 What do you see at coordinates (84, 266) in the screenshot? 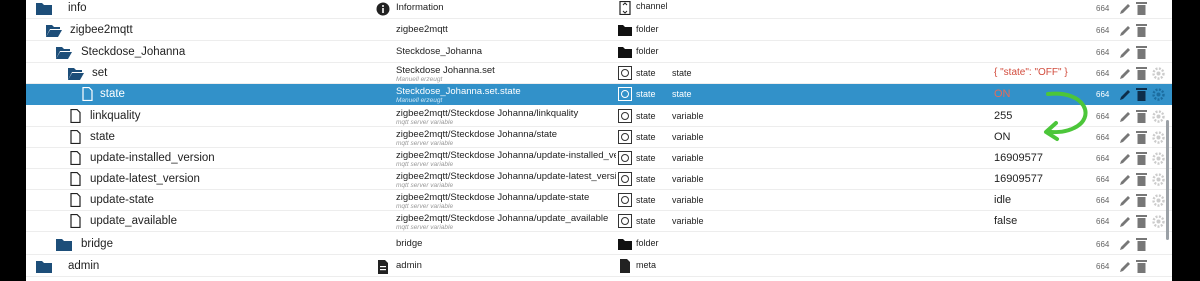
I see `tree-row-name: admin` at bounding box center [84, 266].